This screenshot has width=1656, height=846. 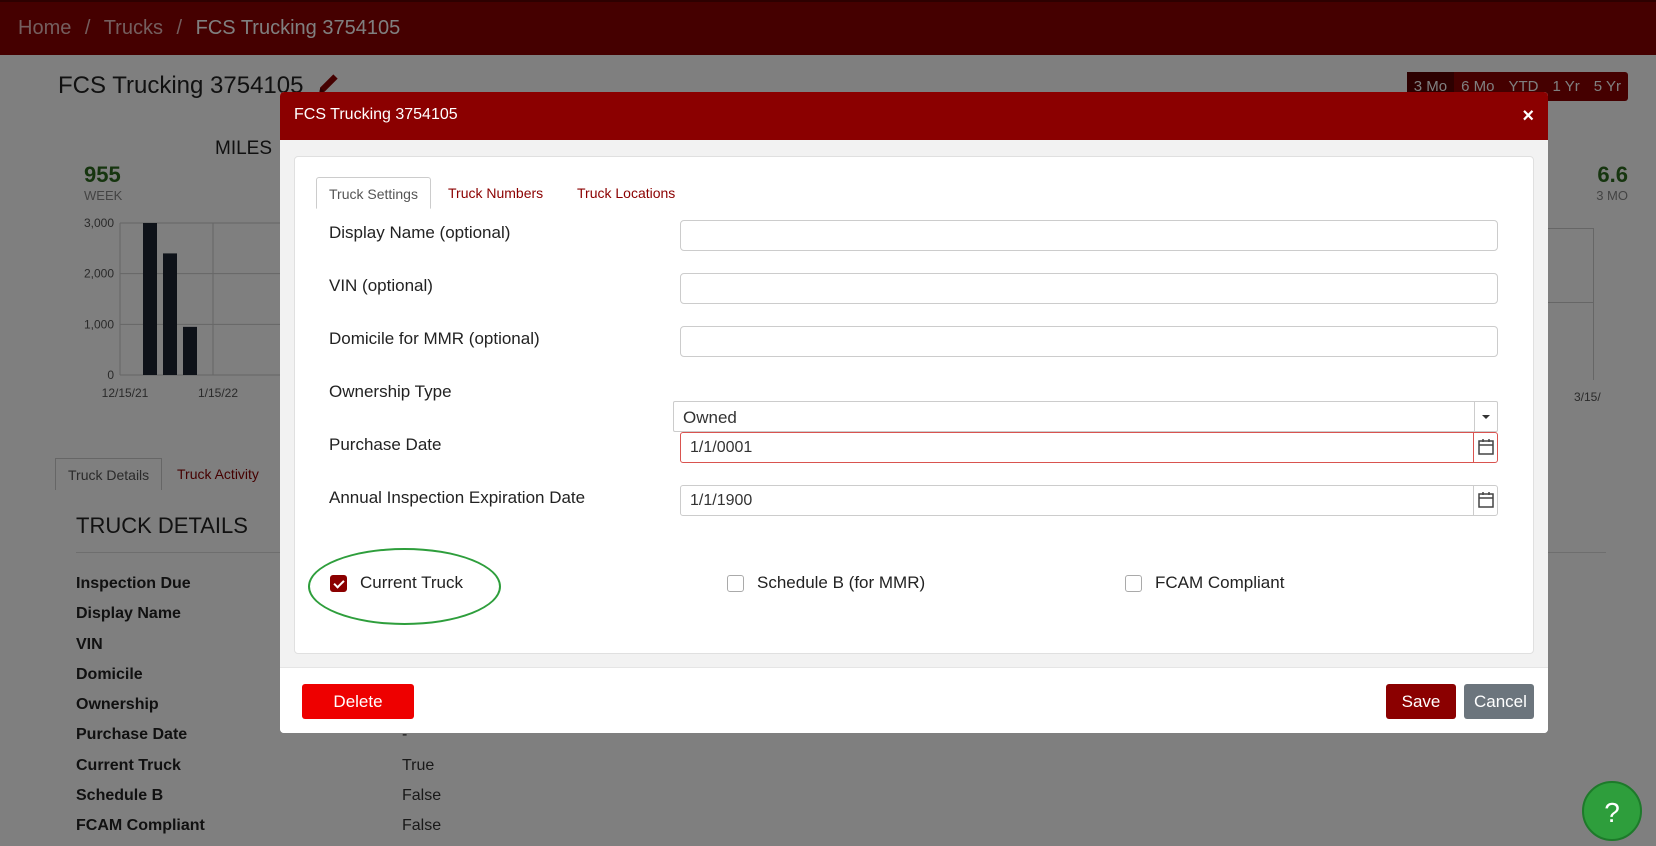 I want to click on purchase-date-label: Purchase Date, so click(x=385, y=444).